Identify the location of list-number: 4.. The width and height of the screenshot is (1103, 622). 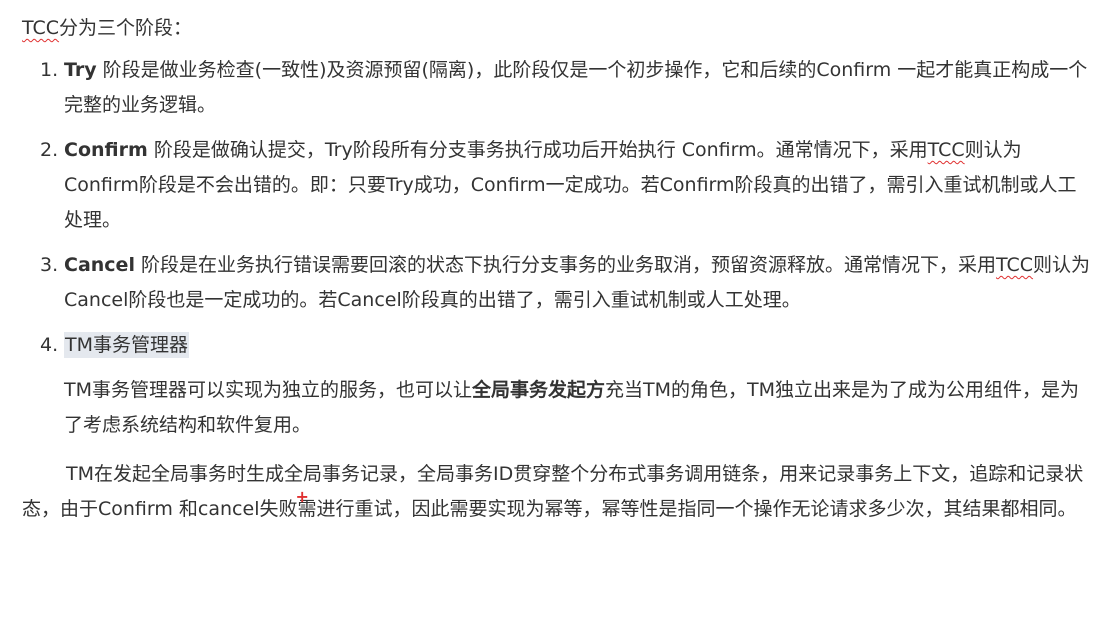
(49, 345).